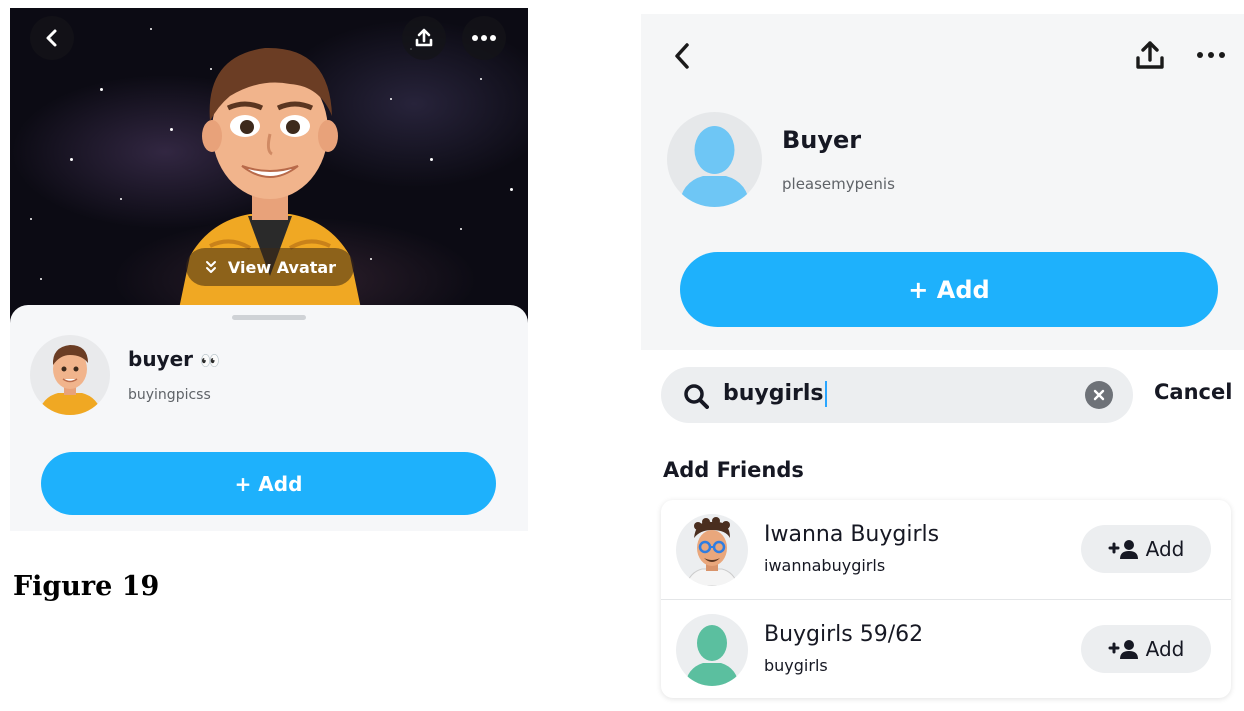  What do you see at coordinates (852, 534) in the screenshot?
I see `result-name: Iwanna Buygirls` at bounding box center [852, 534].